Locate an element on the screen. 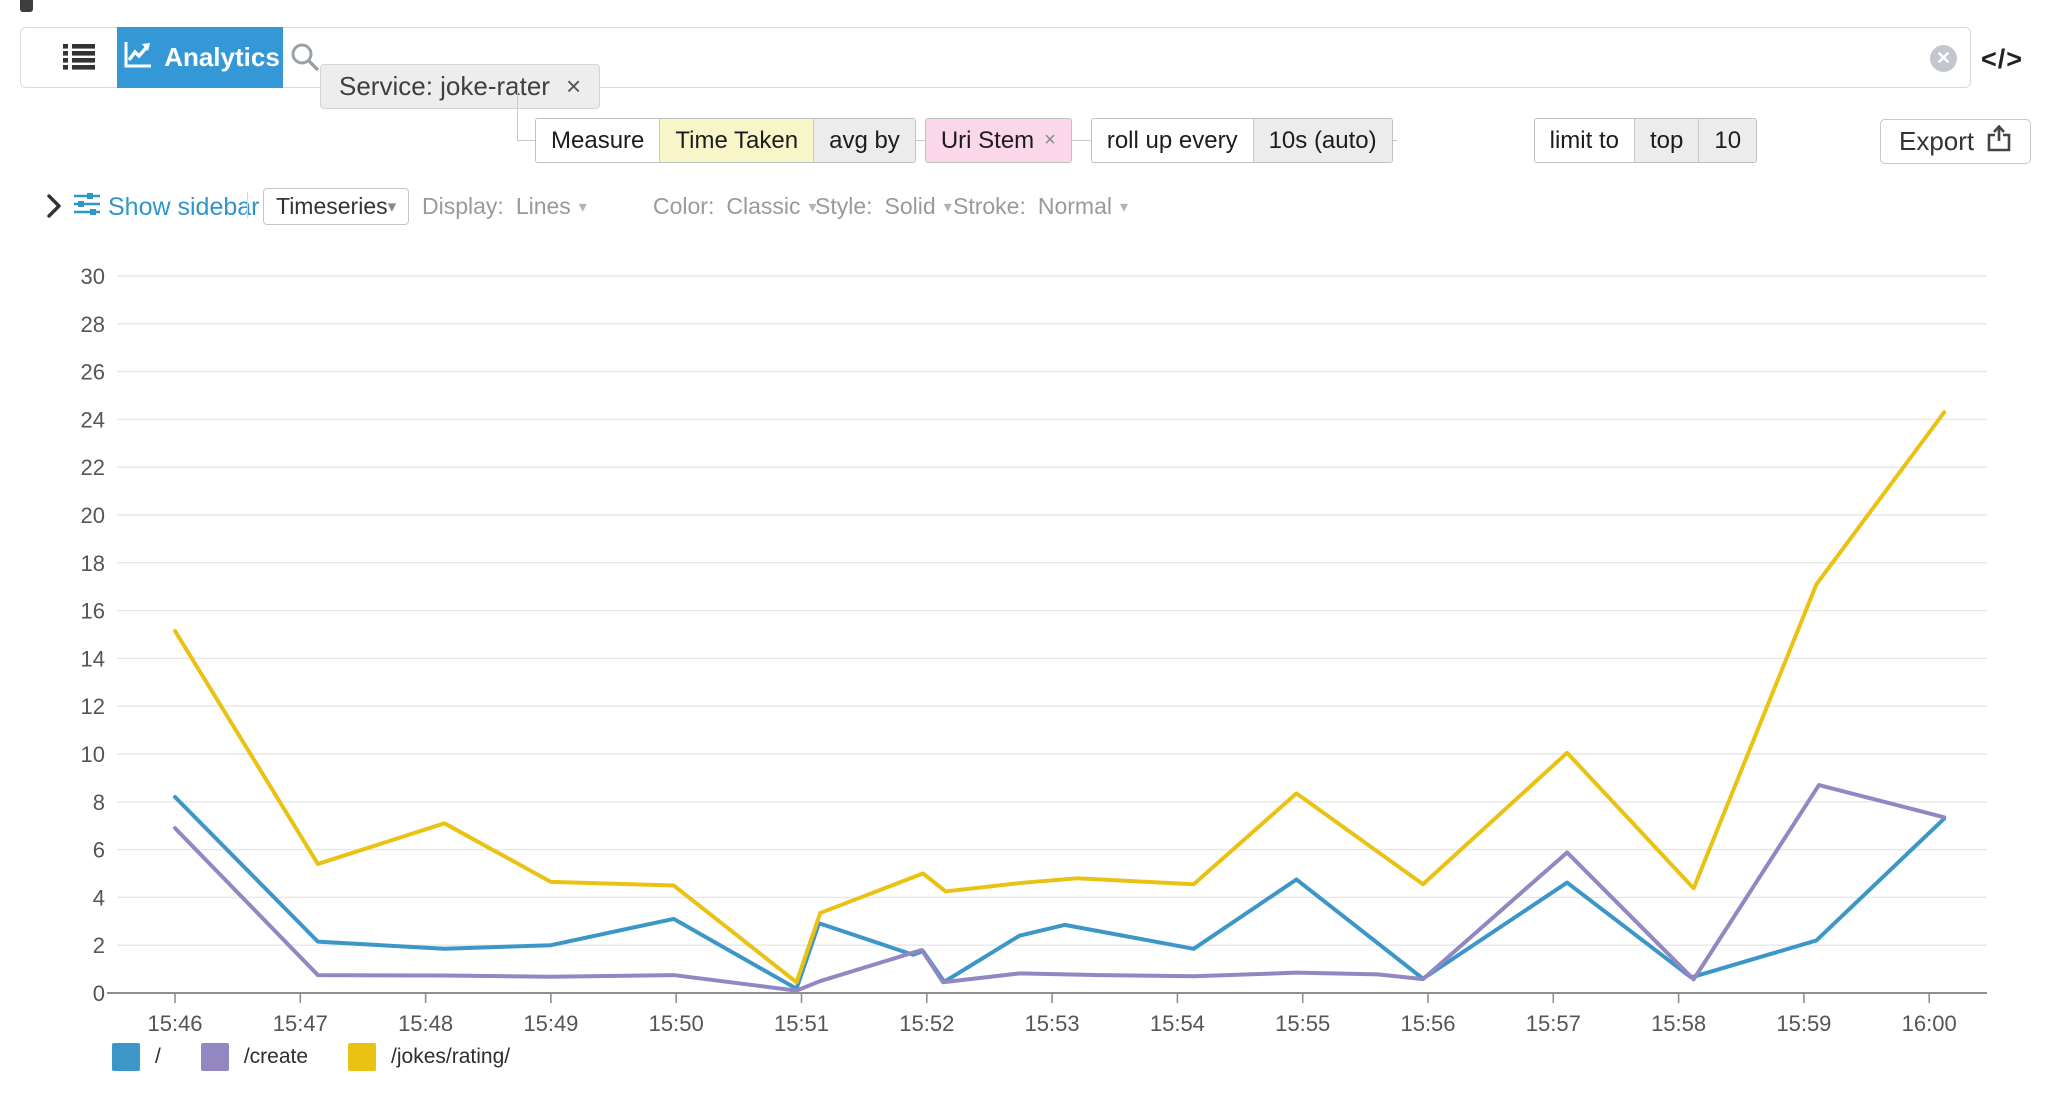 The height and width of the screenshot is (1098, 2049). svg-text: 8 is located at coordinates (99, 802).